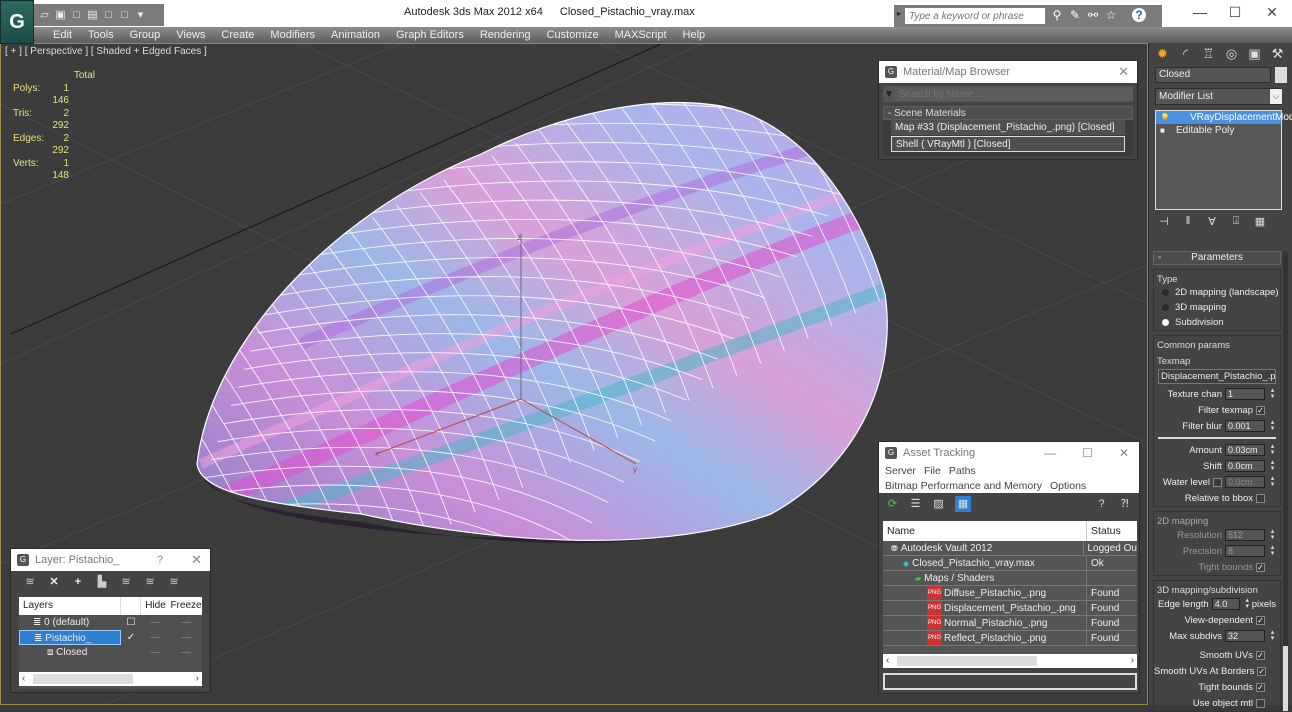  What do you see at coordinates (1217, 322) in the screenshot?
I see `radio-subdivision: Subdivision` at bounding box center [1217, 322].